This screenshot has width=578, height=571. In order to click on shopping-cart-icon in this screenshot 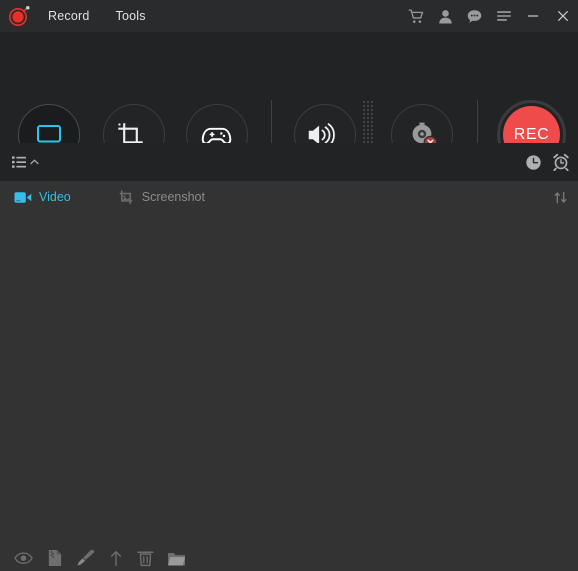, I will do `click(416, 15)`.